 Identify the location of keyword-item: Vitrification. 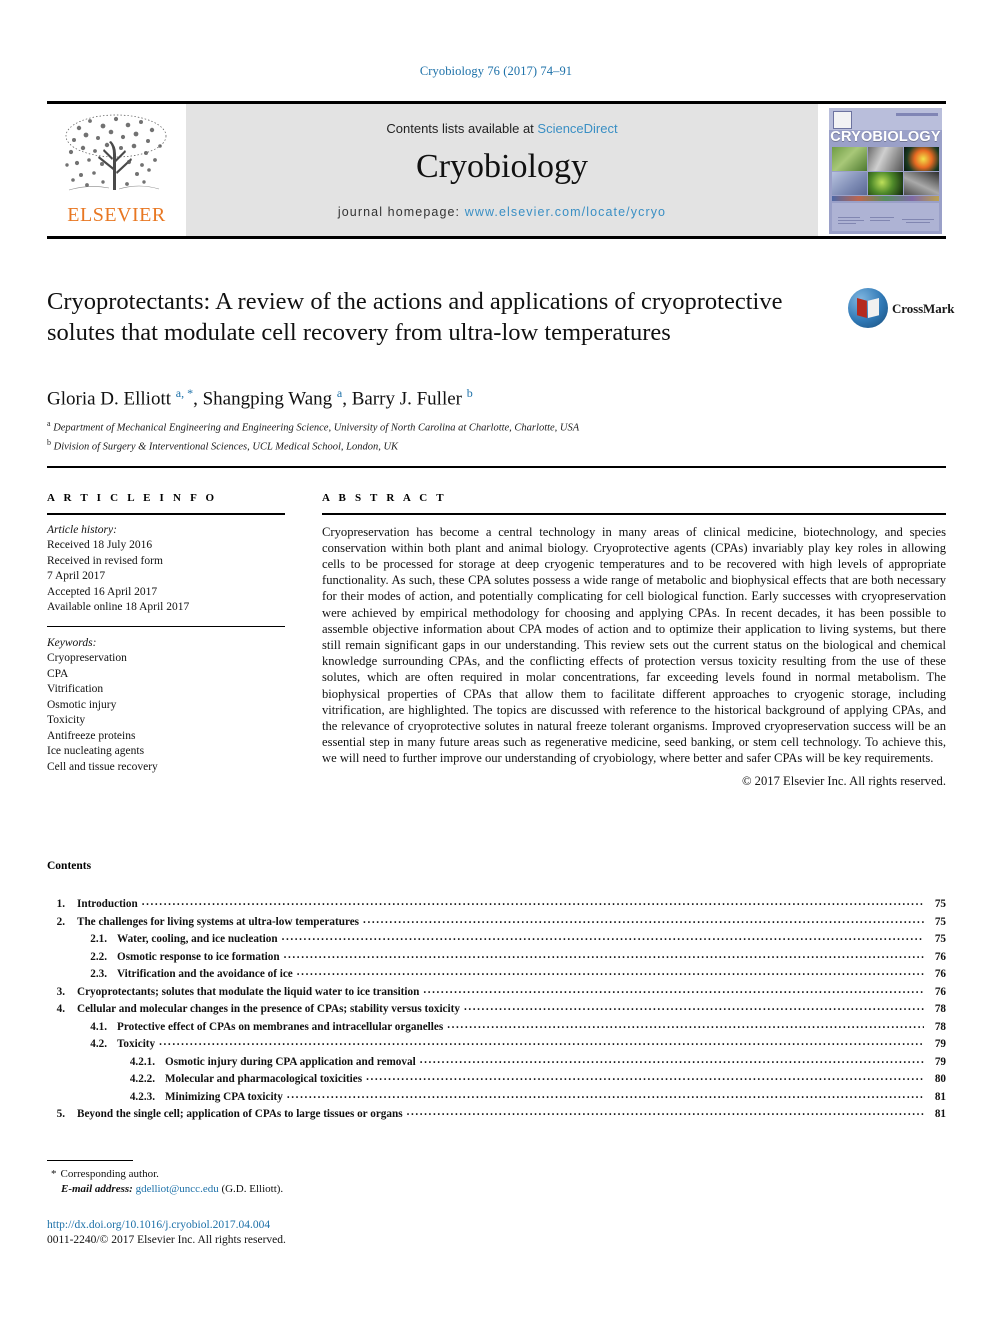
(75, 689).